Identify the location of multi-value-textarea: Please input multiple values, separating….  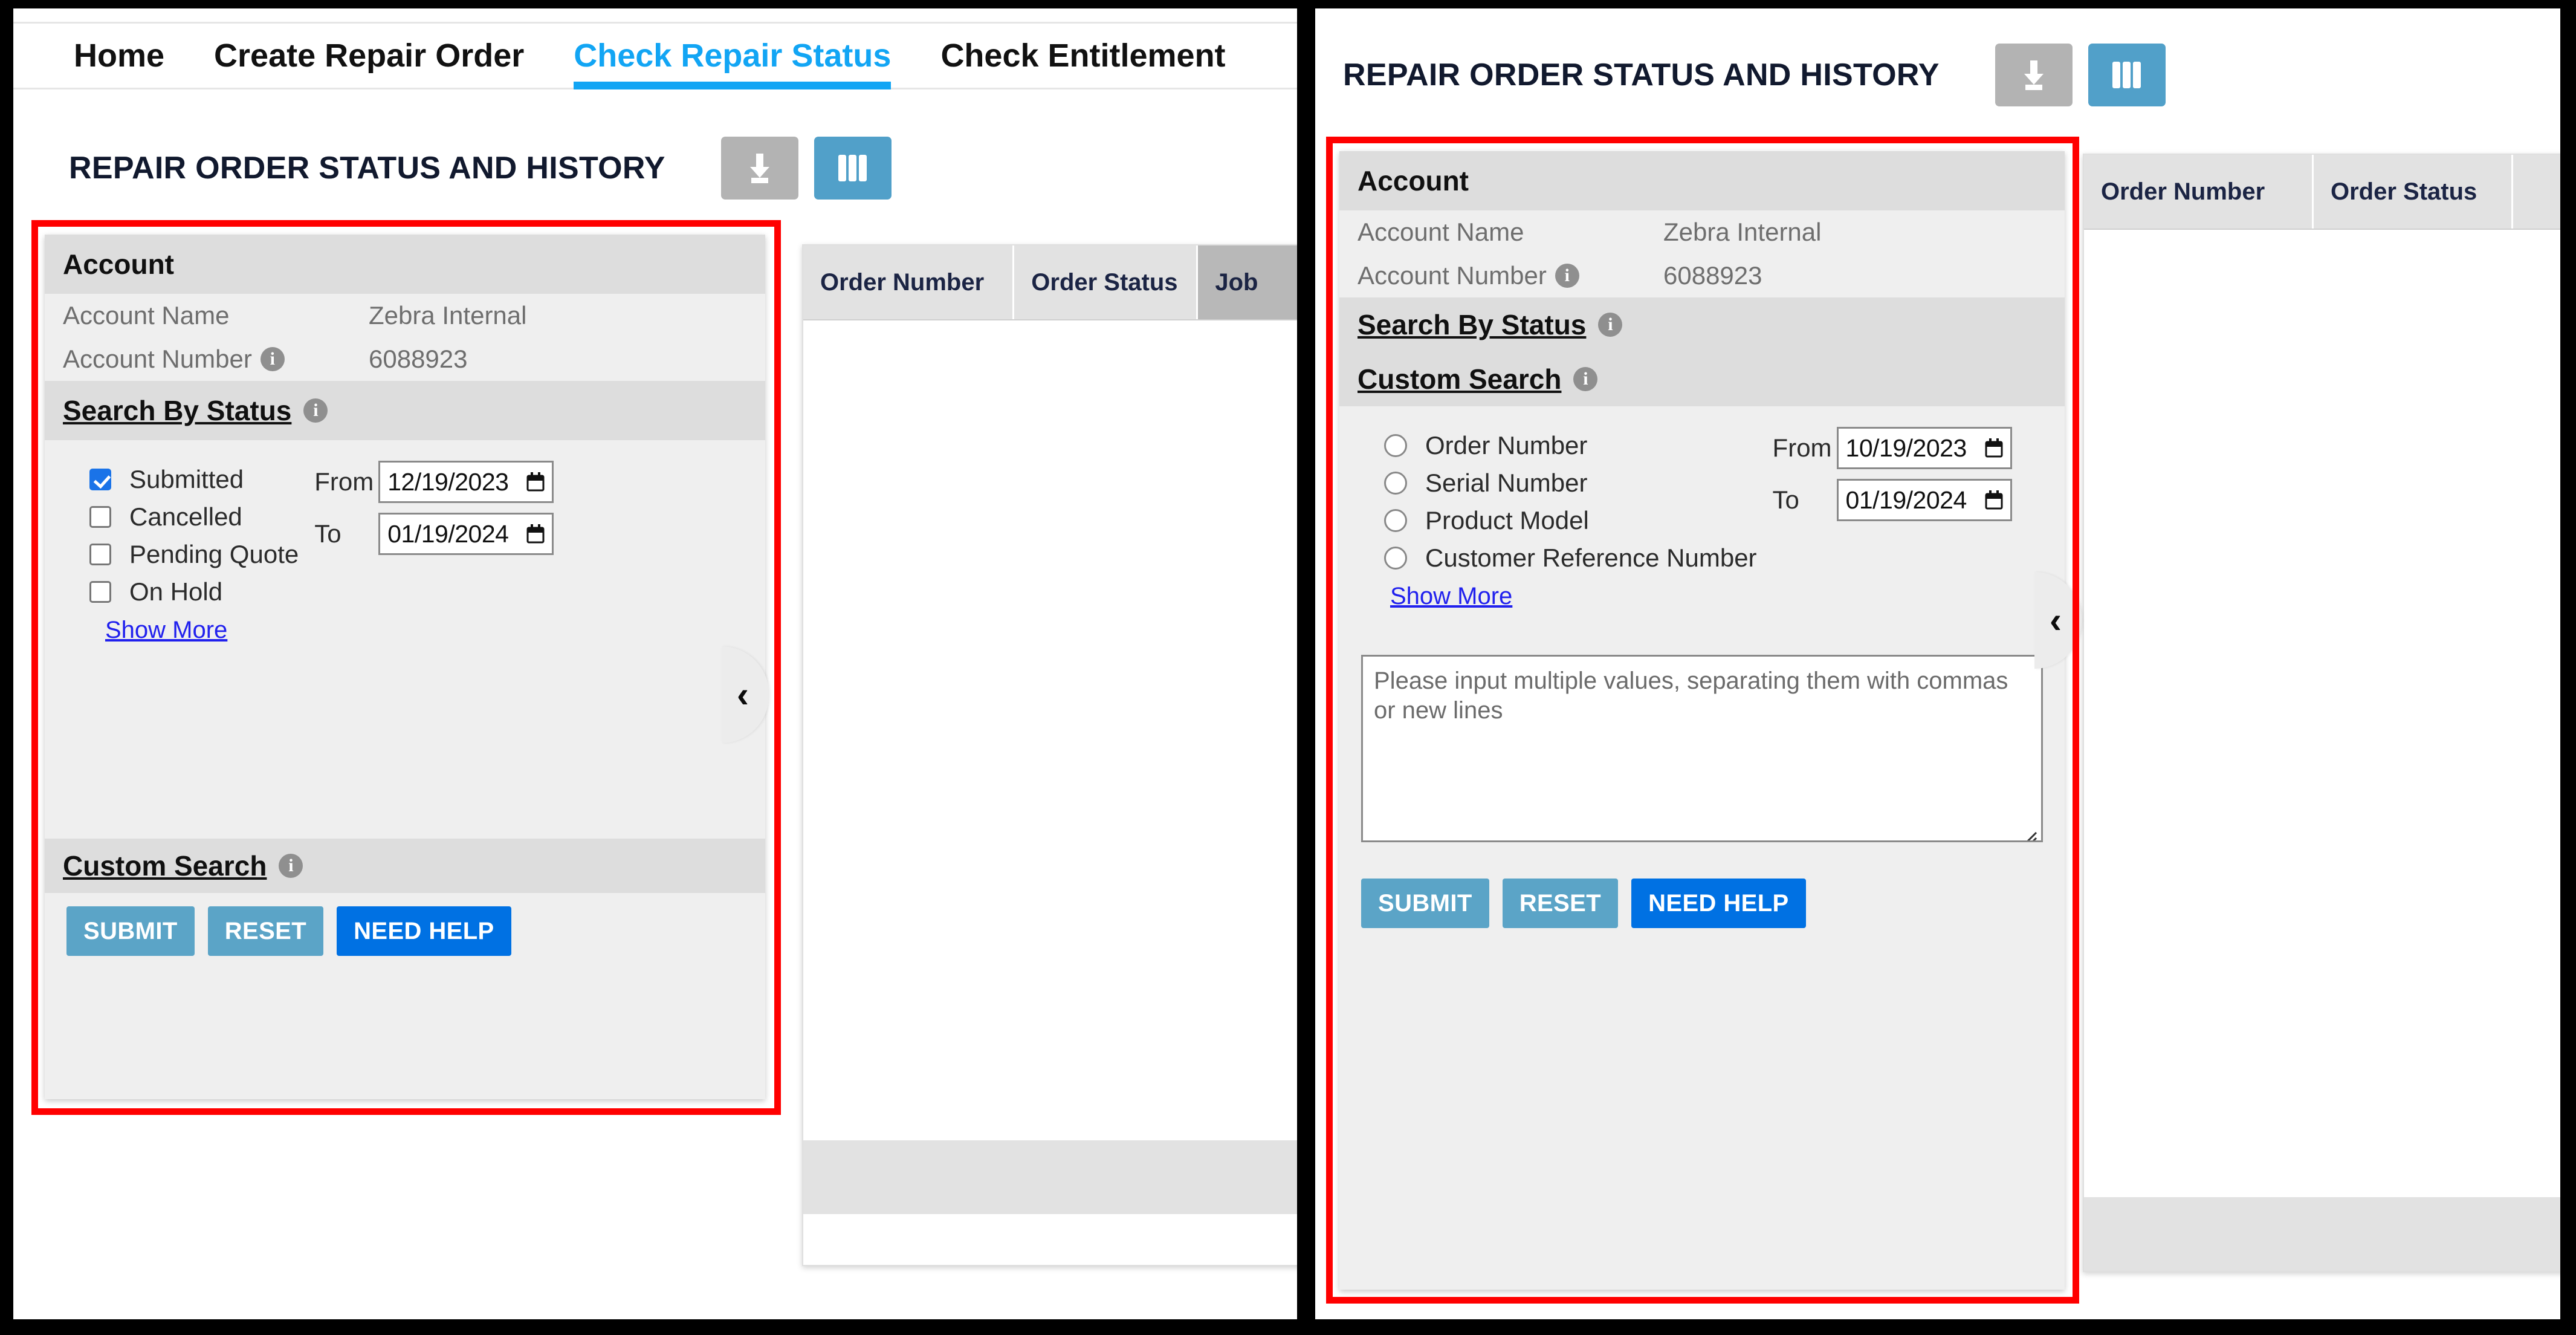
(1702, 748).